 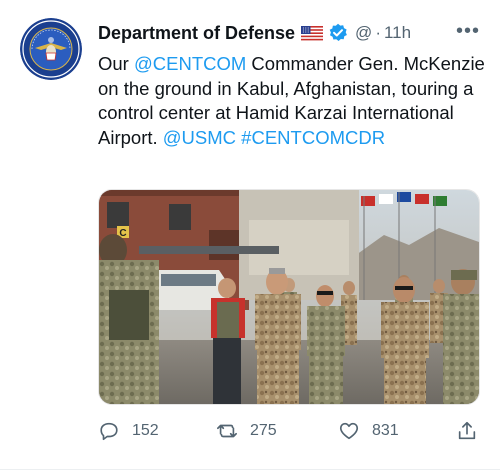 I want to click on more-options-icon: •••, so click(x=468, y=31).